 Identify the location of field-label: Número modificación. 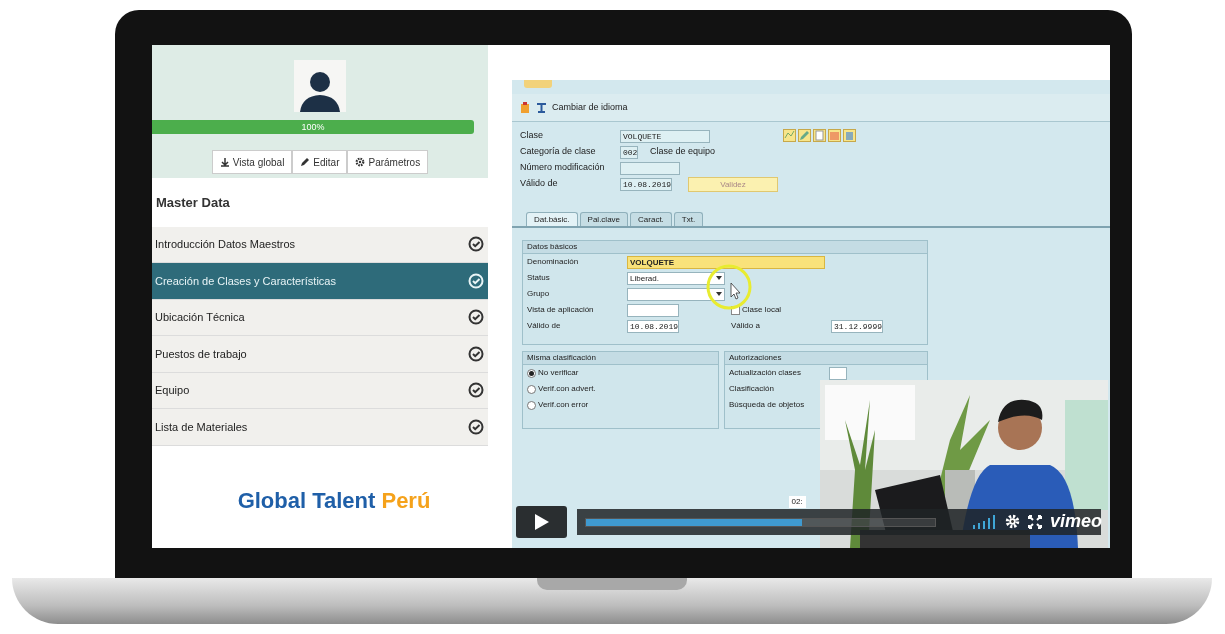
(563, 168).